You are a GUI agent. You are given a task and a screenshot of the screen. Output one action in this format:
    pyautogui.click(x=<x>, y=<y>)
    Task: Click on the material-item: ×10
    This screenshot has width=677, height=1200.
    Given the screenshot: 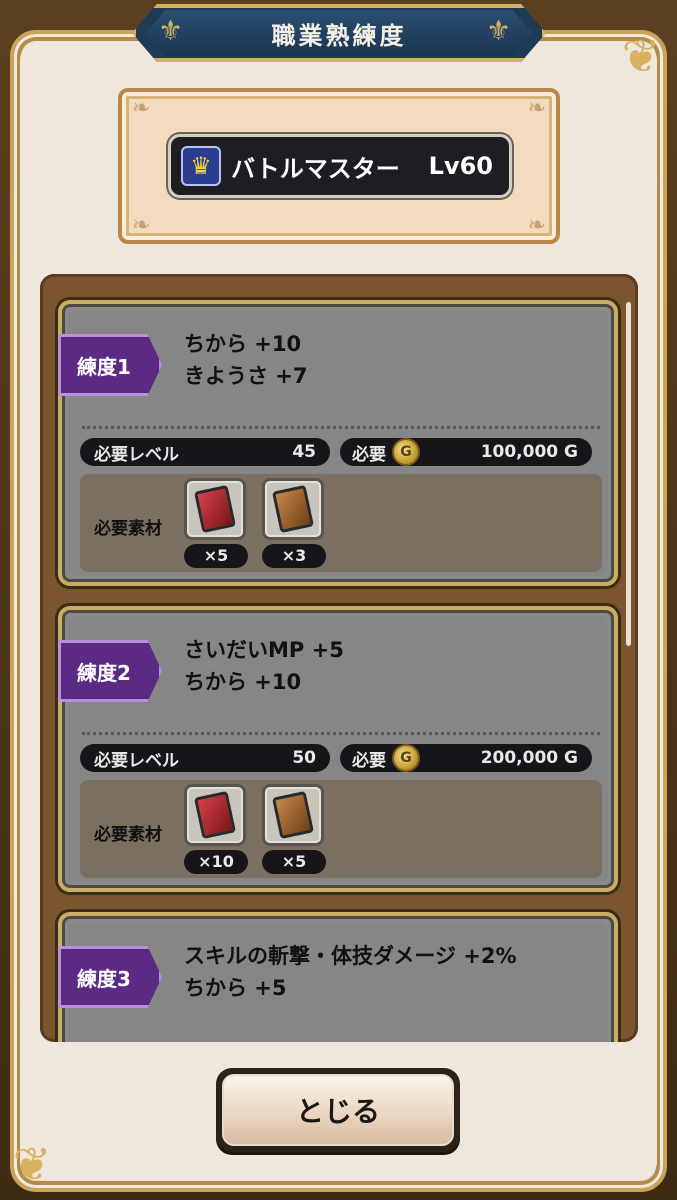 What is the action you would take?
    pyautogui.click(x=216, y=829)
    